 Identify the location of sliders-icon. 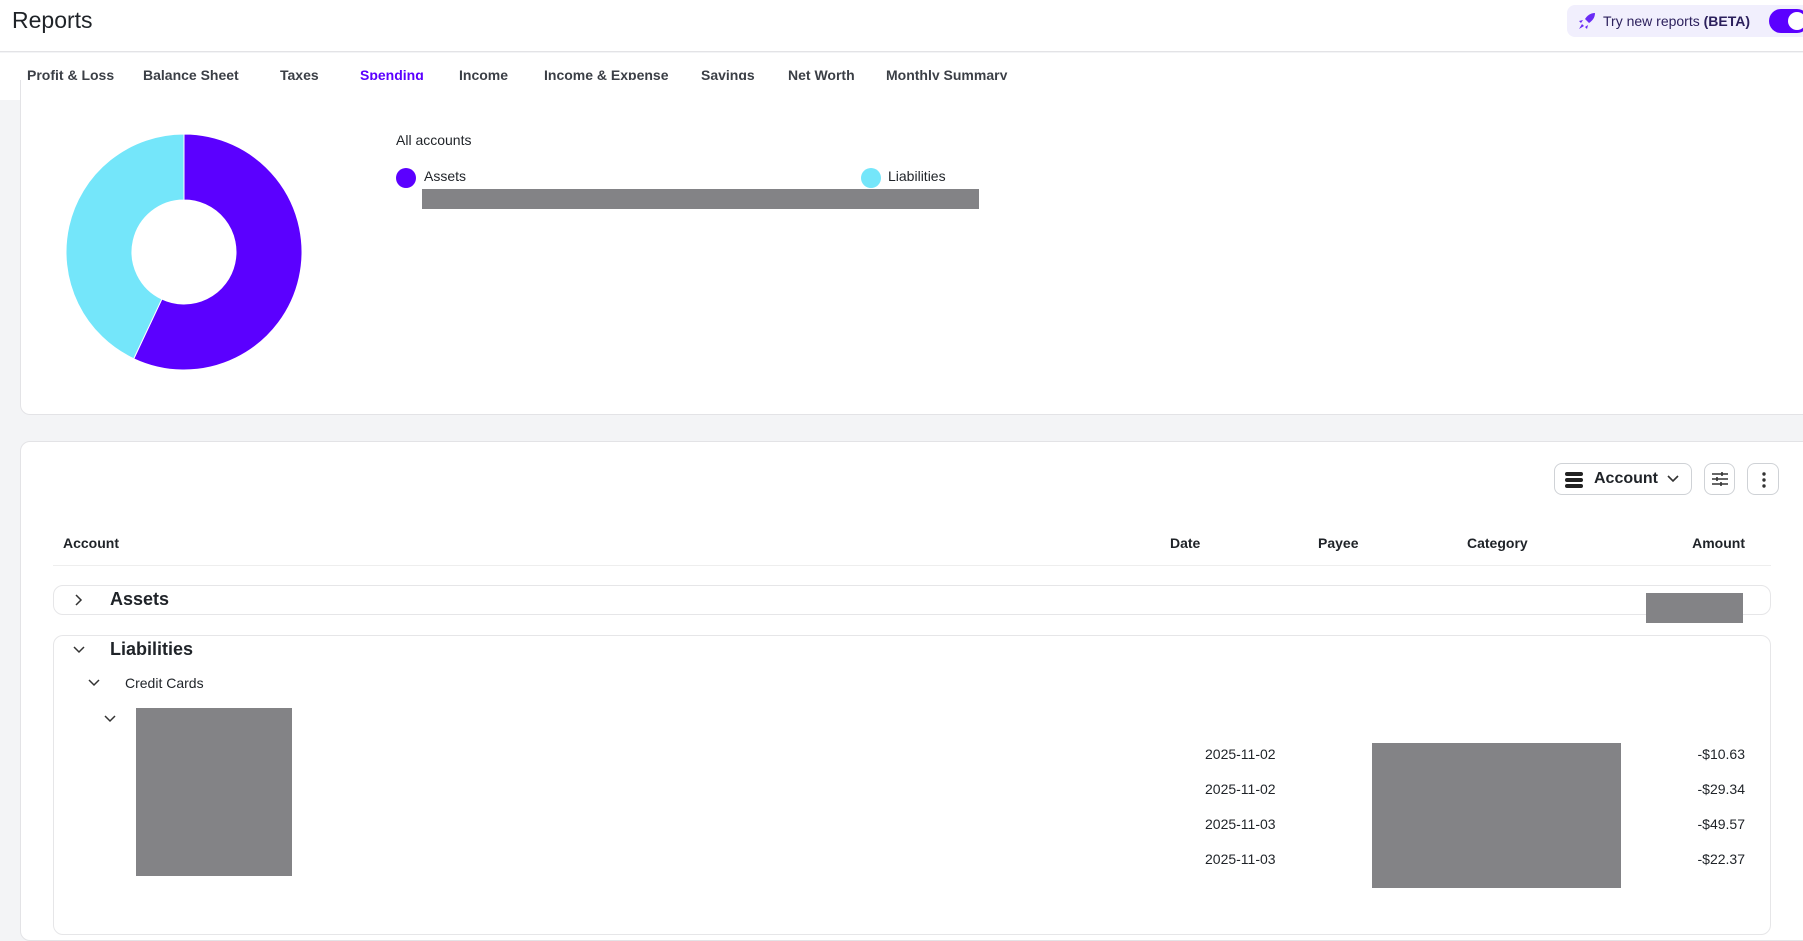
(1720, 479).